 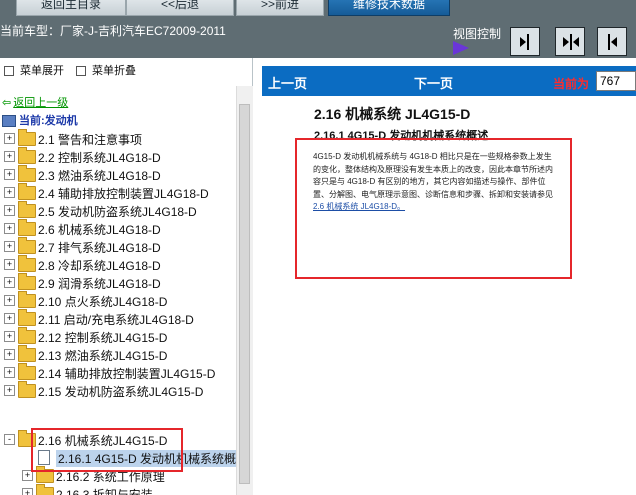 I want to click on tree-item-label: 2.3 燃油系统JL4G18-D, so click(x=99, y=176).